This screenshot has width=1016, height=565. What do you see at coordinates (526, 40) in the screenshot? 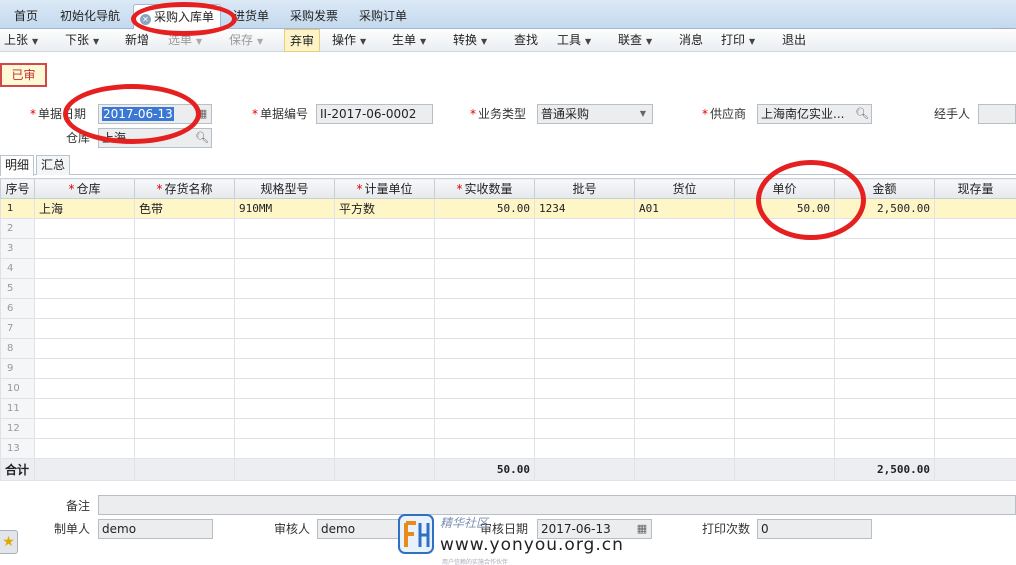
I see `find-button: 查找` at bounding box center [526, 40].